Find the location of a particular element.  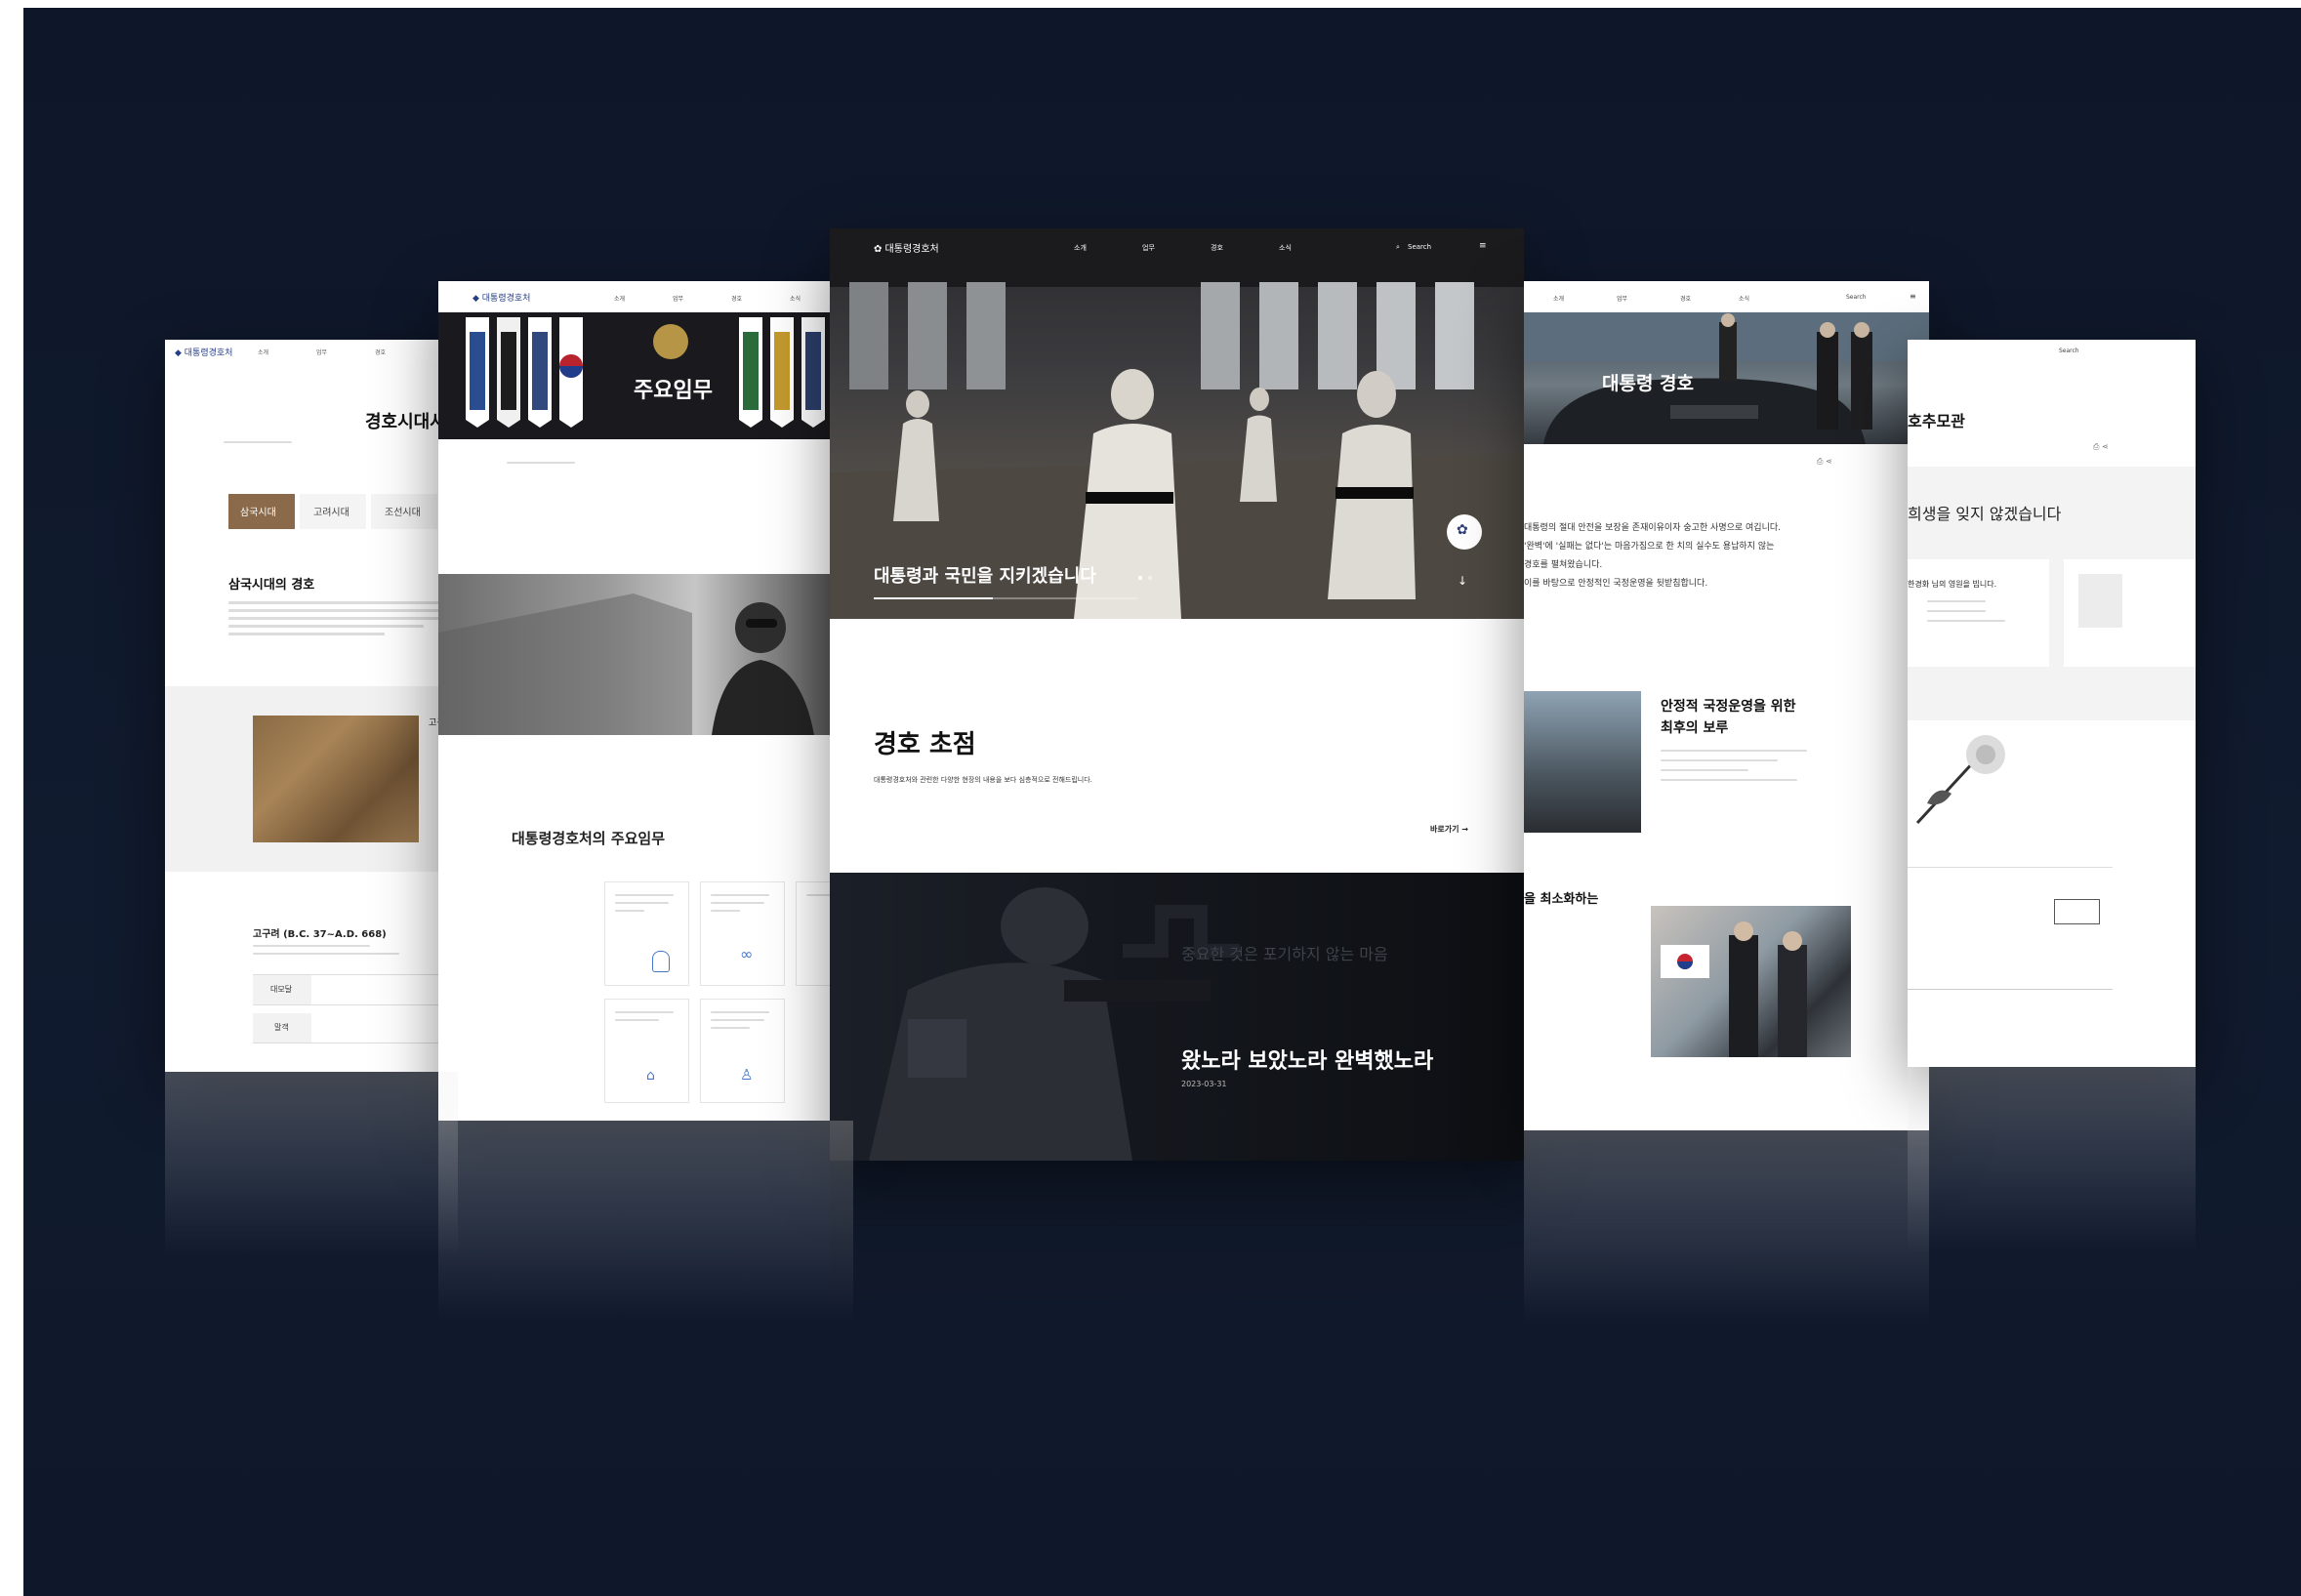

block-title: 안정적 국정운영을 위한 is located at coordinates (1728, 707).